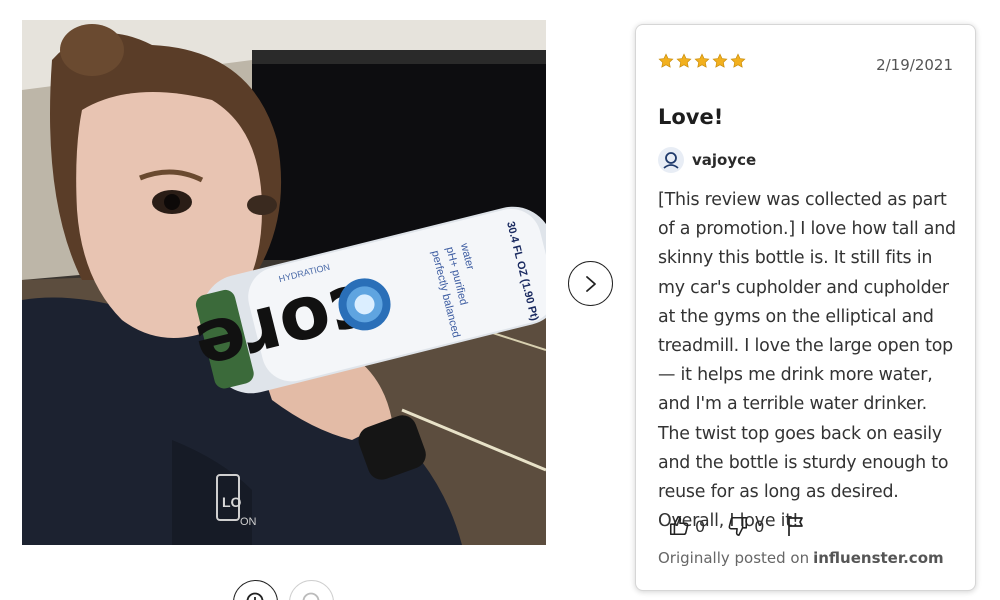  I want to click on helpful-button: 0, so click(686, 526).